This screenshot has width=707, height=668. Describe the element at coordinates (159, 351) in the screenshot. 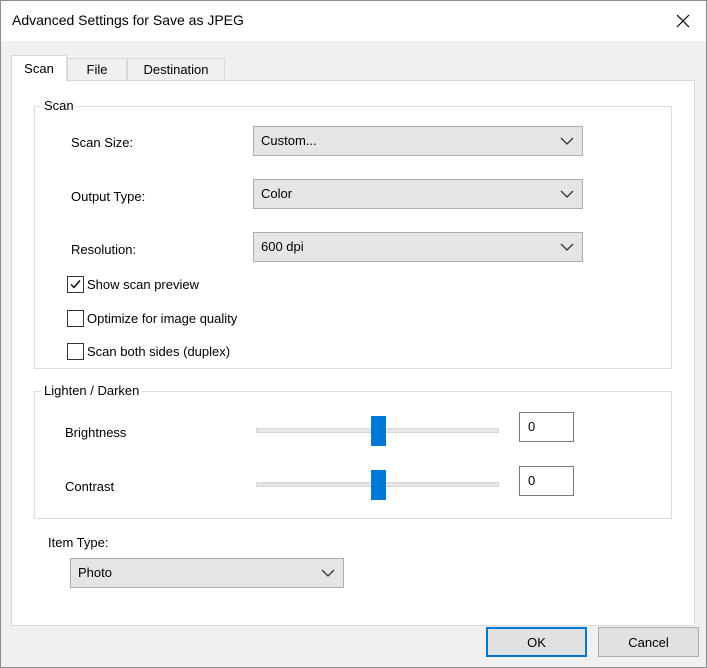

I see `duplex-label: Scan both sides (duplex)` at that location.